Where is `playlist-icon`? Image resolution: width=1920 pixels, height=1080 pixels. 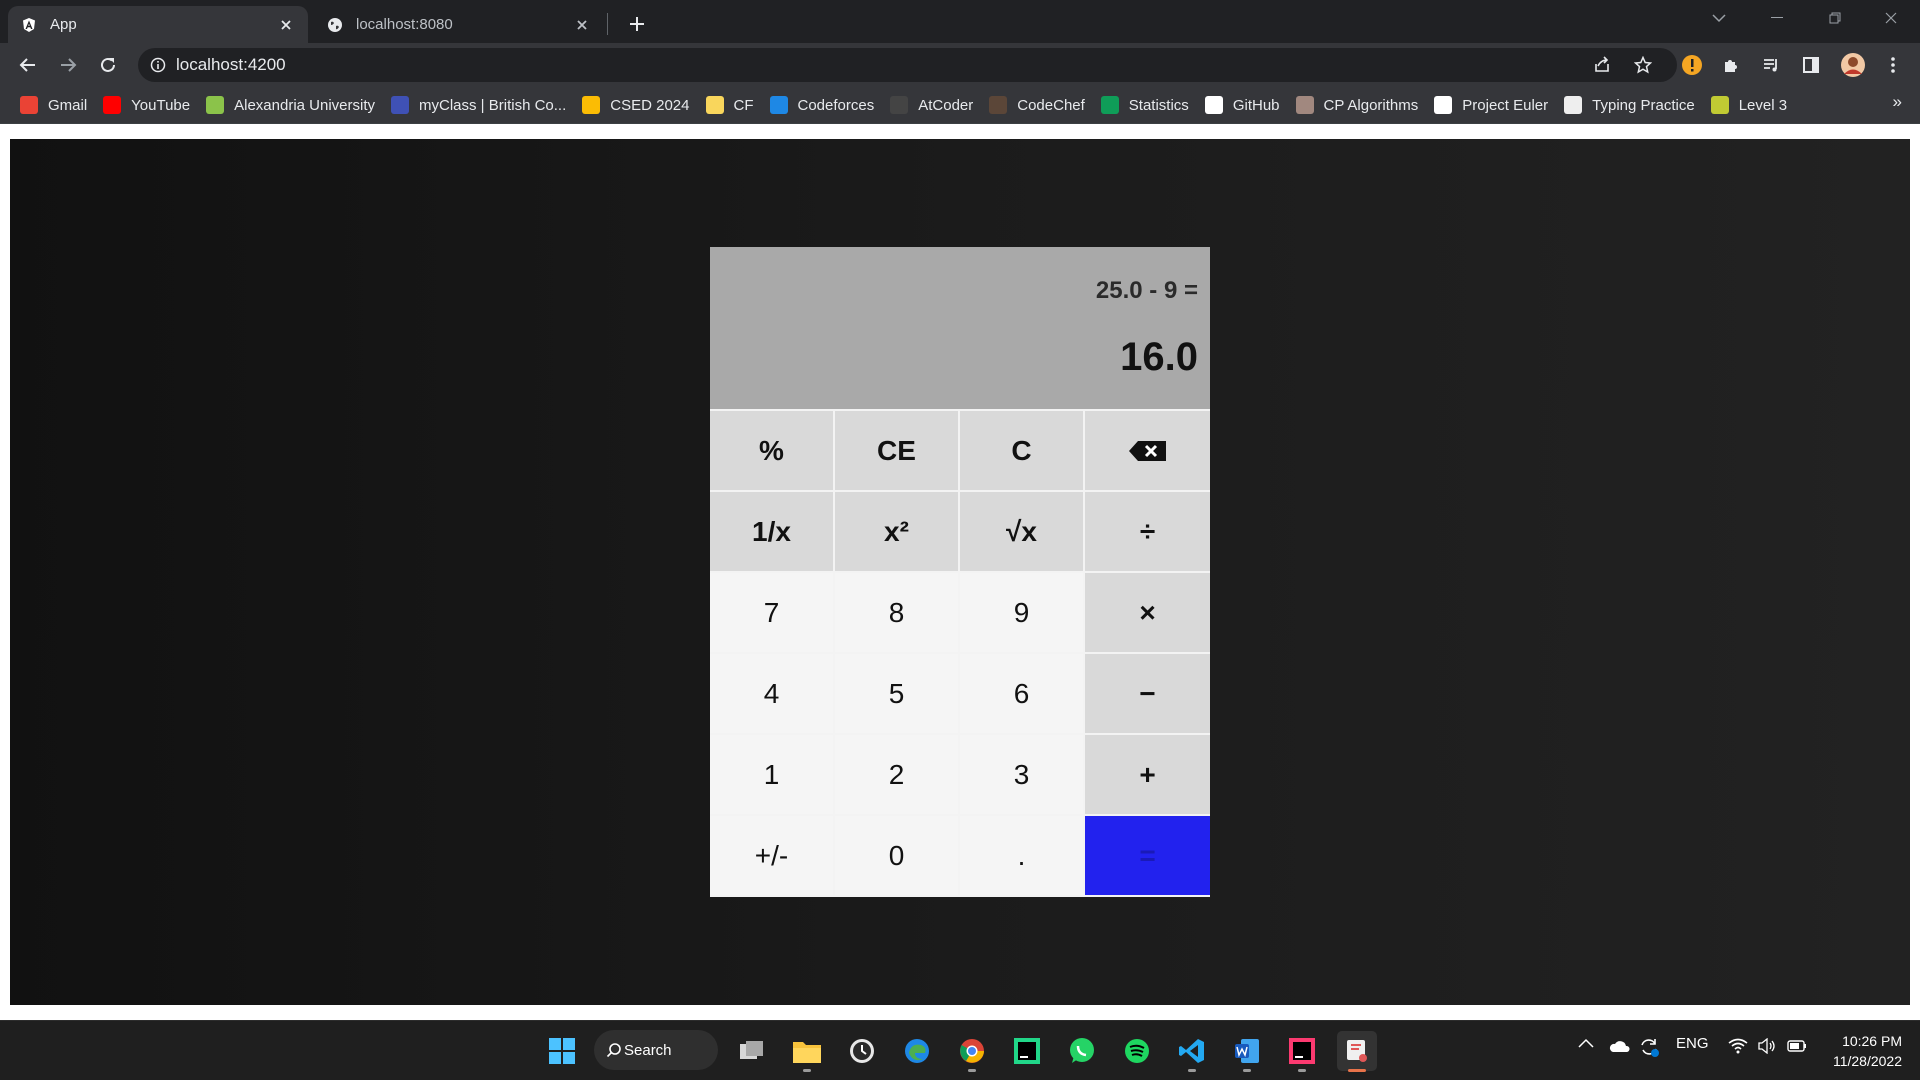 playlist-icon is located at coordinates (1770, 65).